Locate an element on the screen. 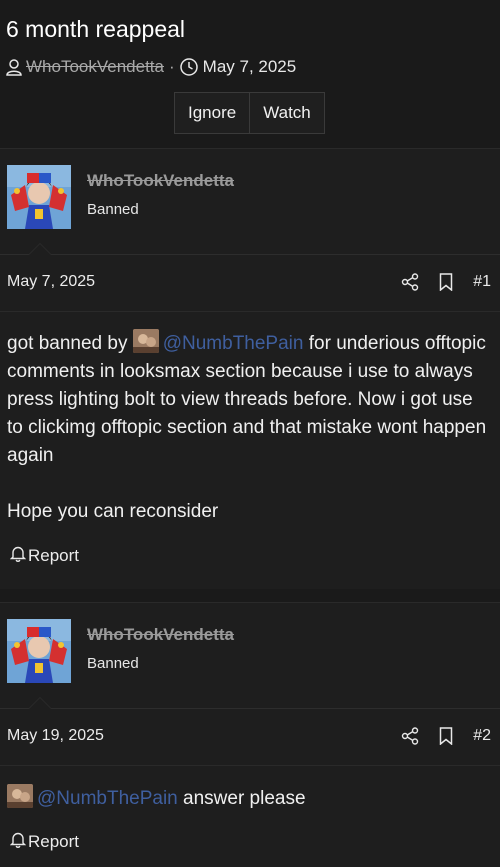  post-text-rest: answer please is located at coordinates (241, 798).